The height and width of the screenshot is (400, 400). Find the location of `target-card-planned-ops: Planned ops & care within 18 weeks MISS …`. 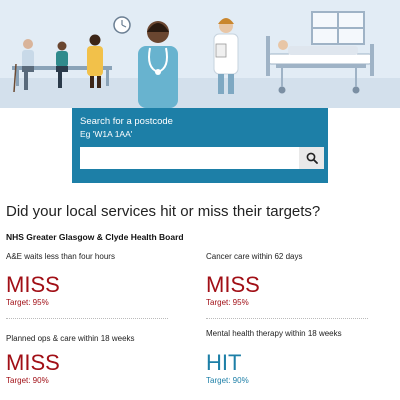

target-card-planned-ops: Planned ops & care within 18 weeks MISS … is located at coordinates (91, 363).